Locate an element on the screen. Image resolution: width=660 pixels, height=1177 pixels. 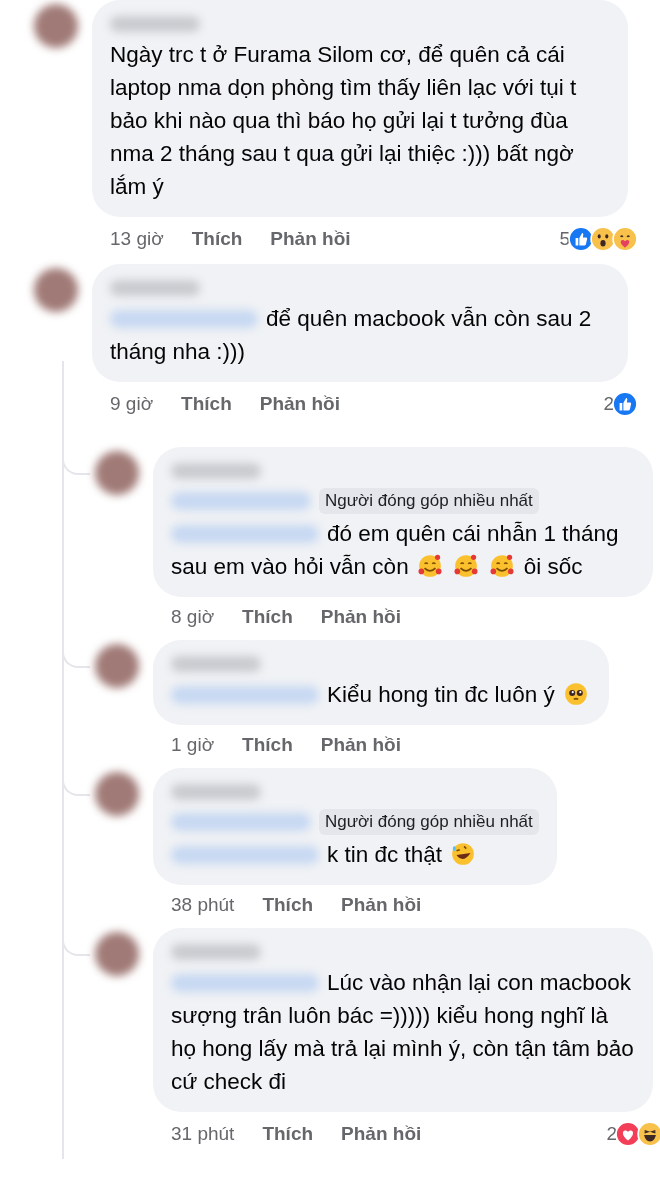
comment-text: Ngày trc t ở Furama Silom cơ, để quên cả cái laptop nma dọn phòng tìm thấy liên lạc với tụi t bảo khi nào qua thì báo họ gửi lại t tưởng đùa nma 2 tháng sau t qua gửi lại thiệc :))) bất ngờ lắm ý is located at coordinates (343, 120).